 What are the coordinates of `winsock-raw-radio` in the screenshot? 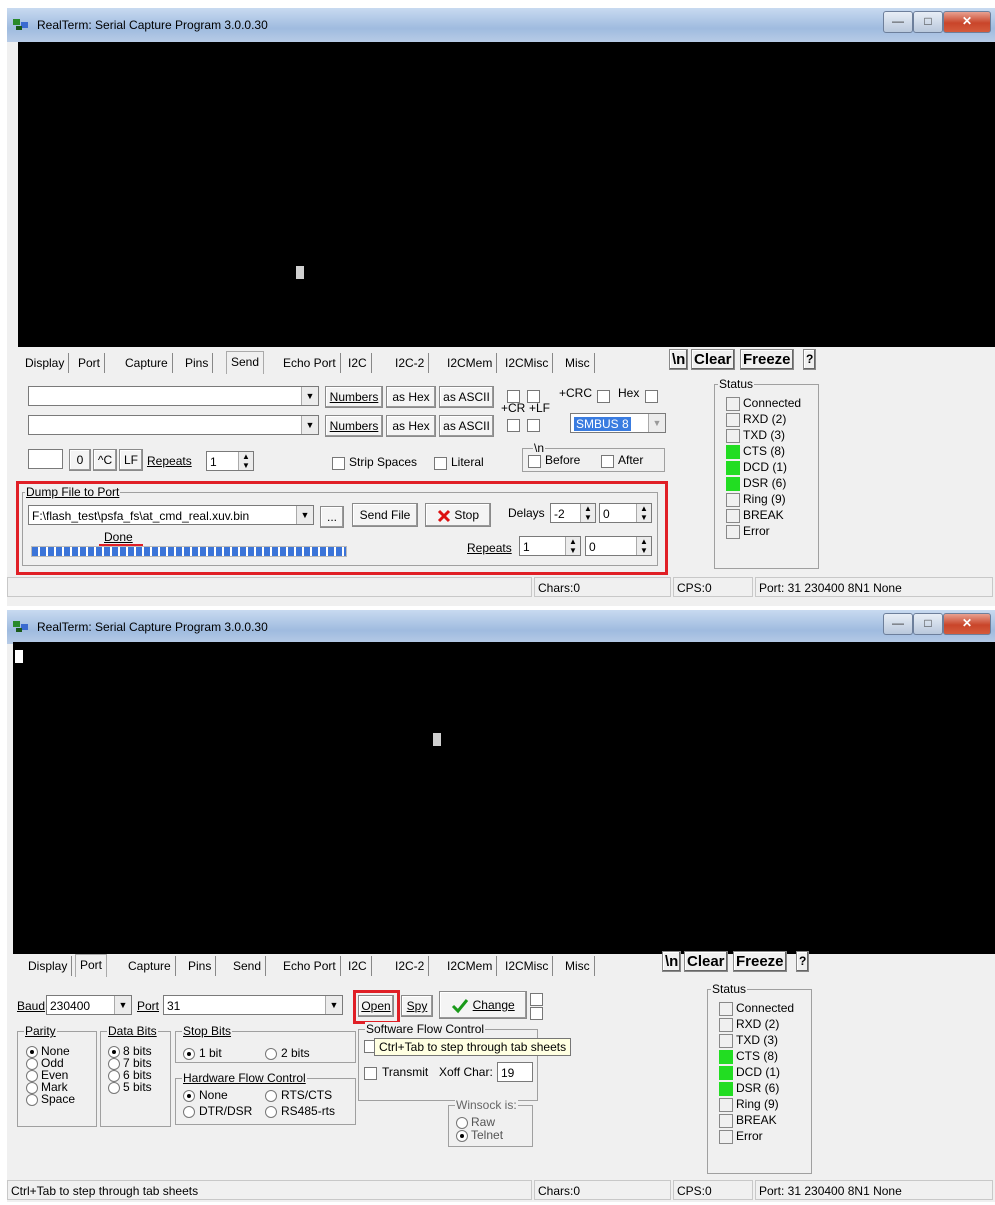 It's located at (462, 1123).